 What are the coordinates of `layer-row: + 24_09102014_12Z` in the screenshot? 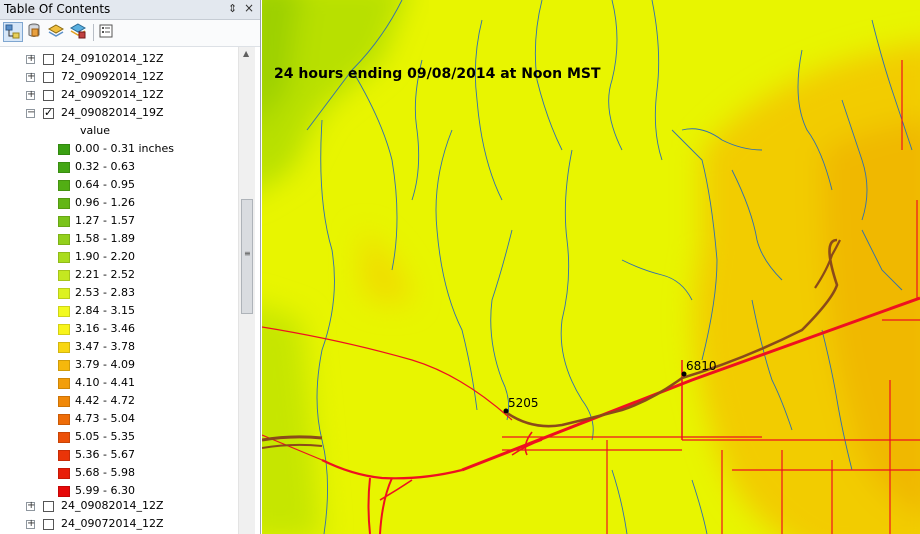 It's located at (119, 60).